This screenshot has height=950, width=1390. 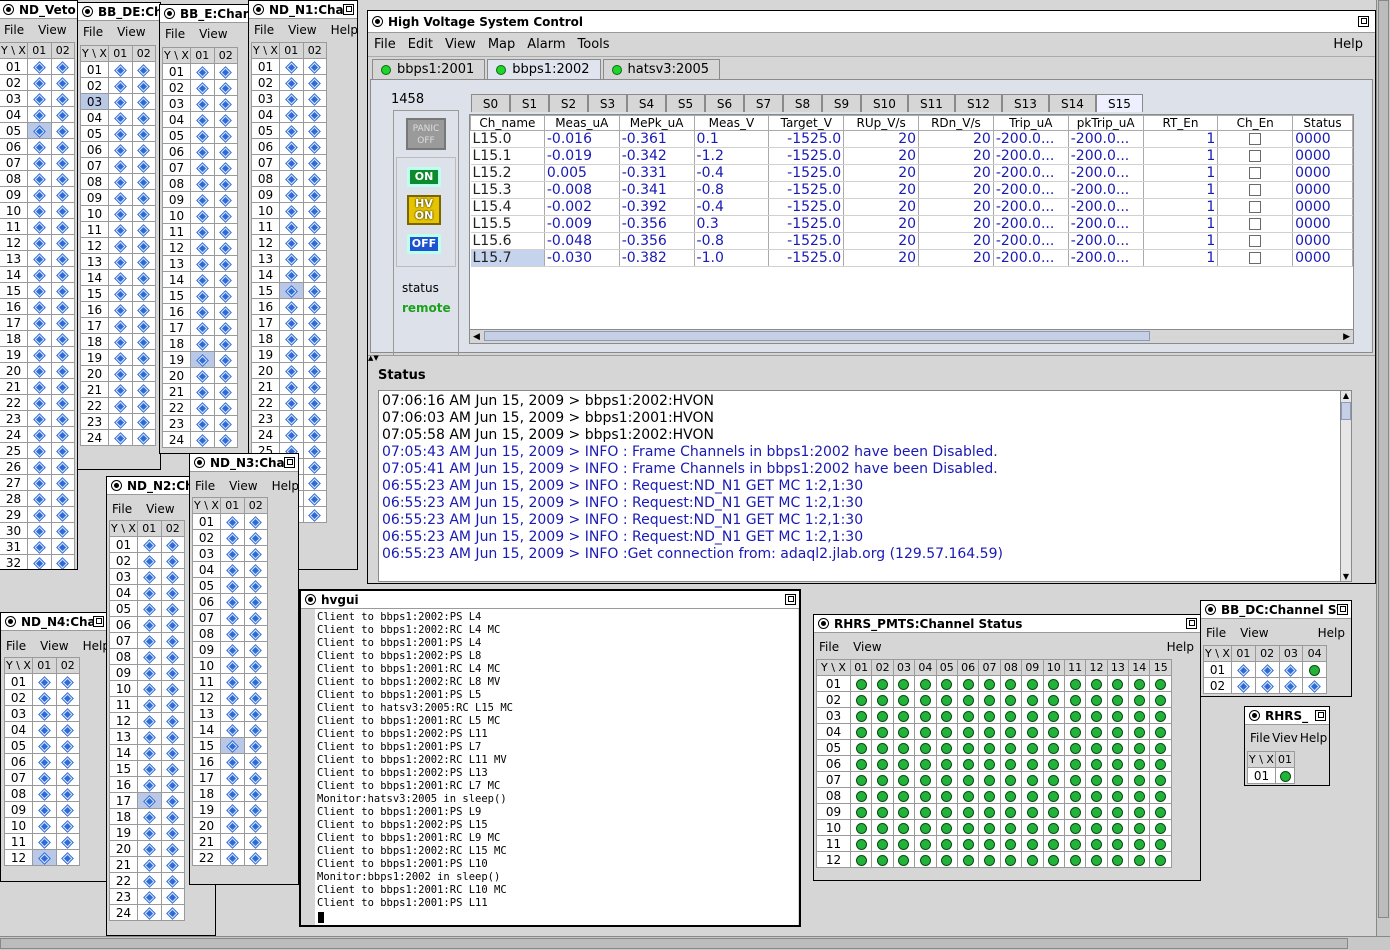 I want to click on hvgui-titlebar: hvgui, so click(x=550, y=600).